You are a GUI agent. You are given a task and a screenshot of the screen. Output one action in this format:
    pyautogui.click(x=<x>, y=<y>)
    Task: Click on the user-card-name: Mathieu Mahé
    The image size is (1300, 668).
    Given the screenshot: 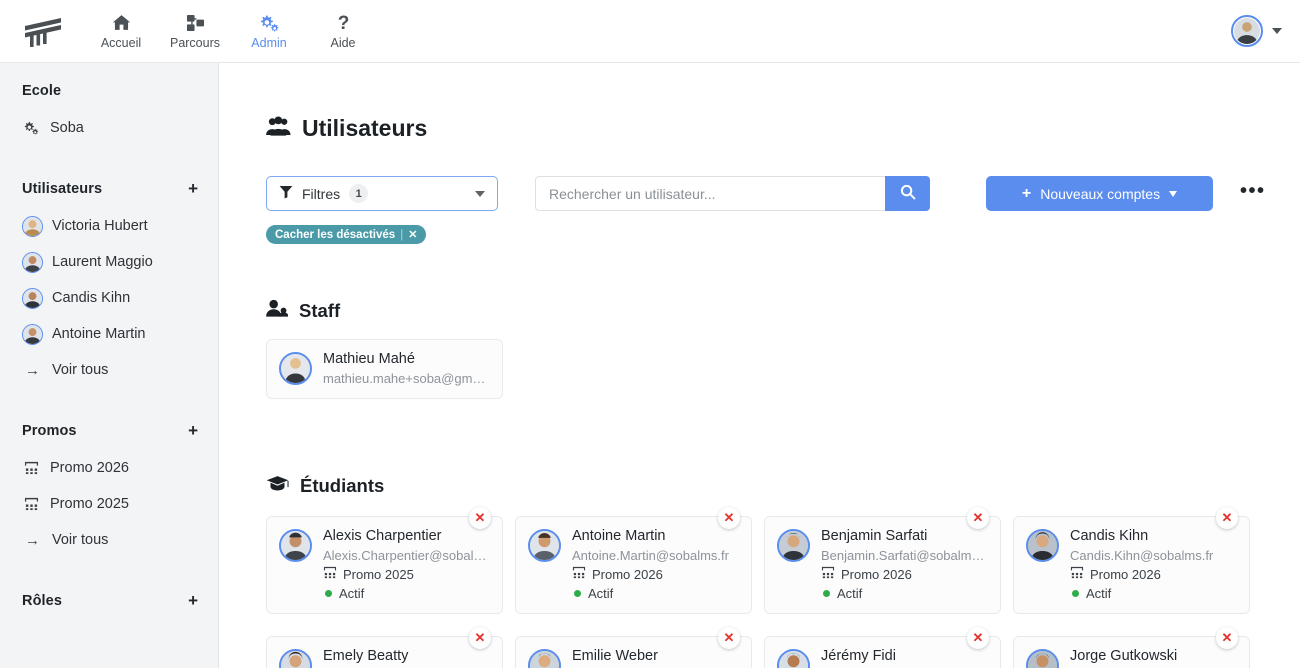 What is the action you would take?
    pyautogui.click(x=369, y=359)
    